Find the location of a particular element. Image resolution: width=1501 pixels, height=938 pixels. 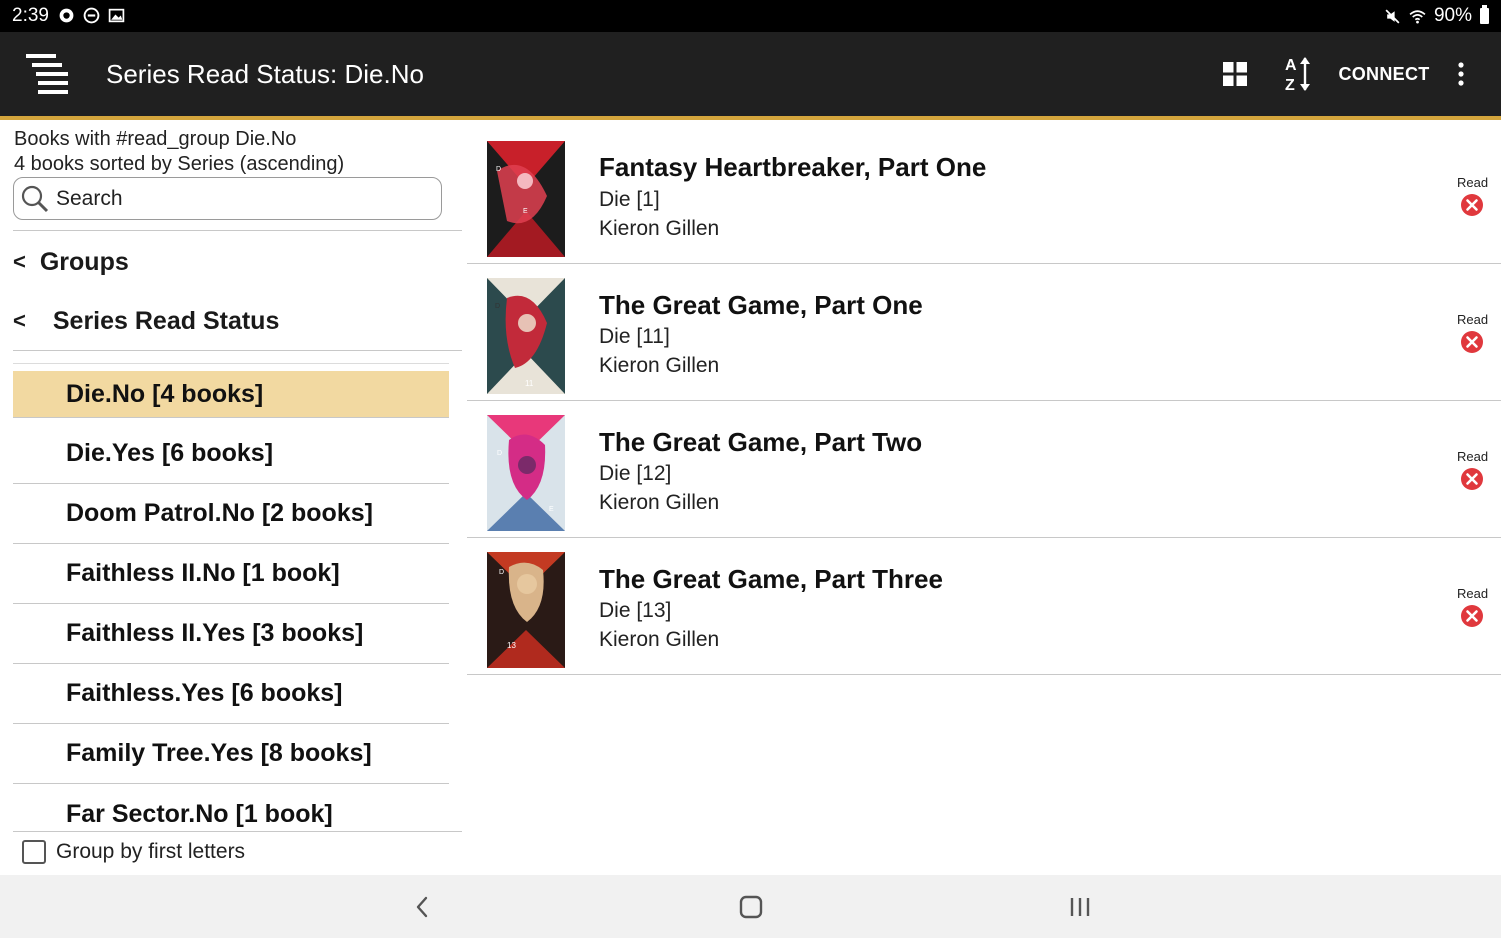

app-bar: Series Read Status: Die.No A Z CONNECT is located at coordinates (750, 74).